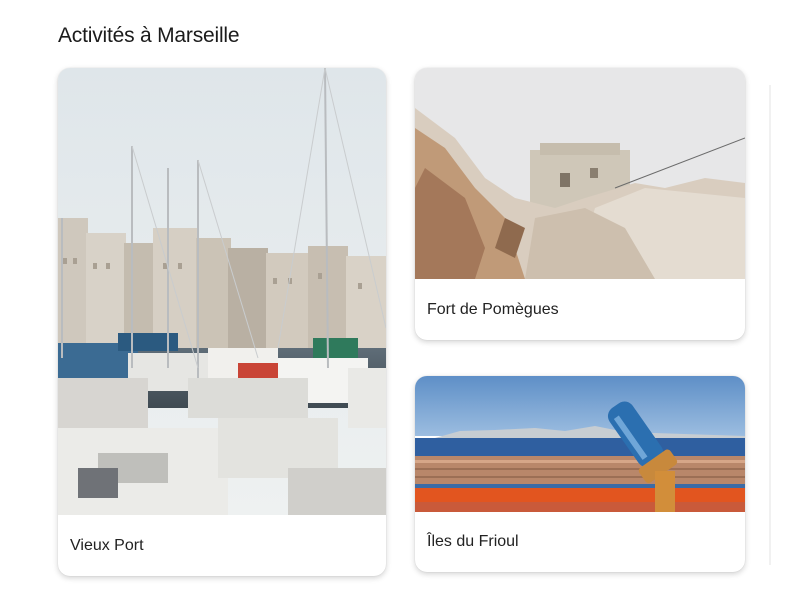  What do you see at coordinates (580, 444) in the screenshot?
I see `iles-du-frioul-image` at bounding box center [580, 444].